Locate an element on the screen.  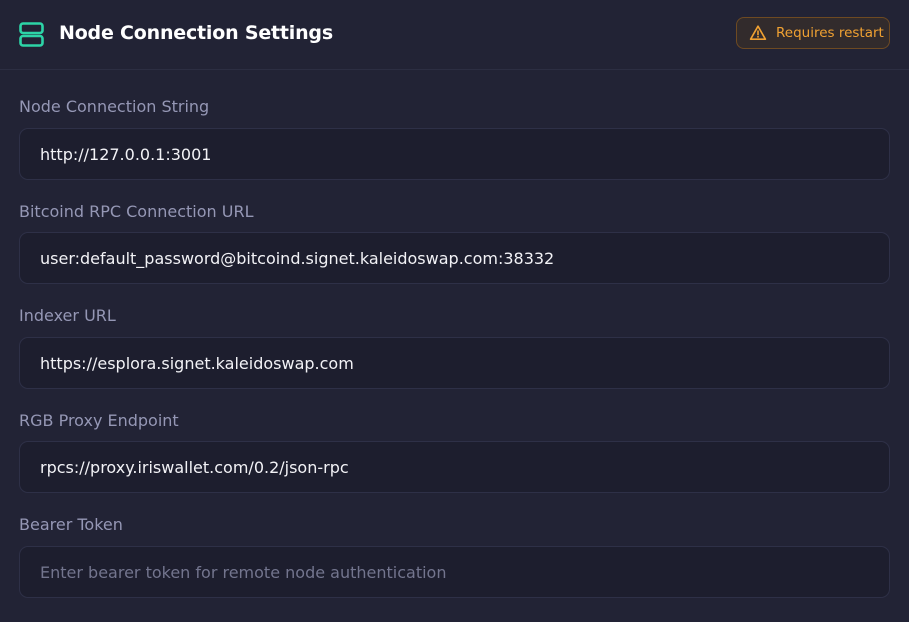
bearer-token-input is located at coordinates (454, 572).